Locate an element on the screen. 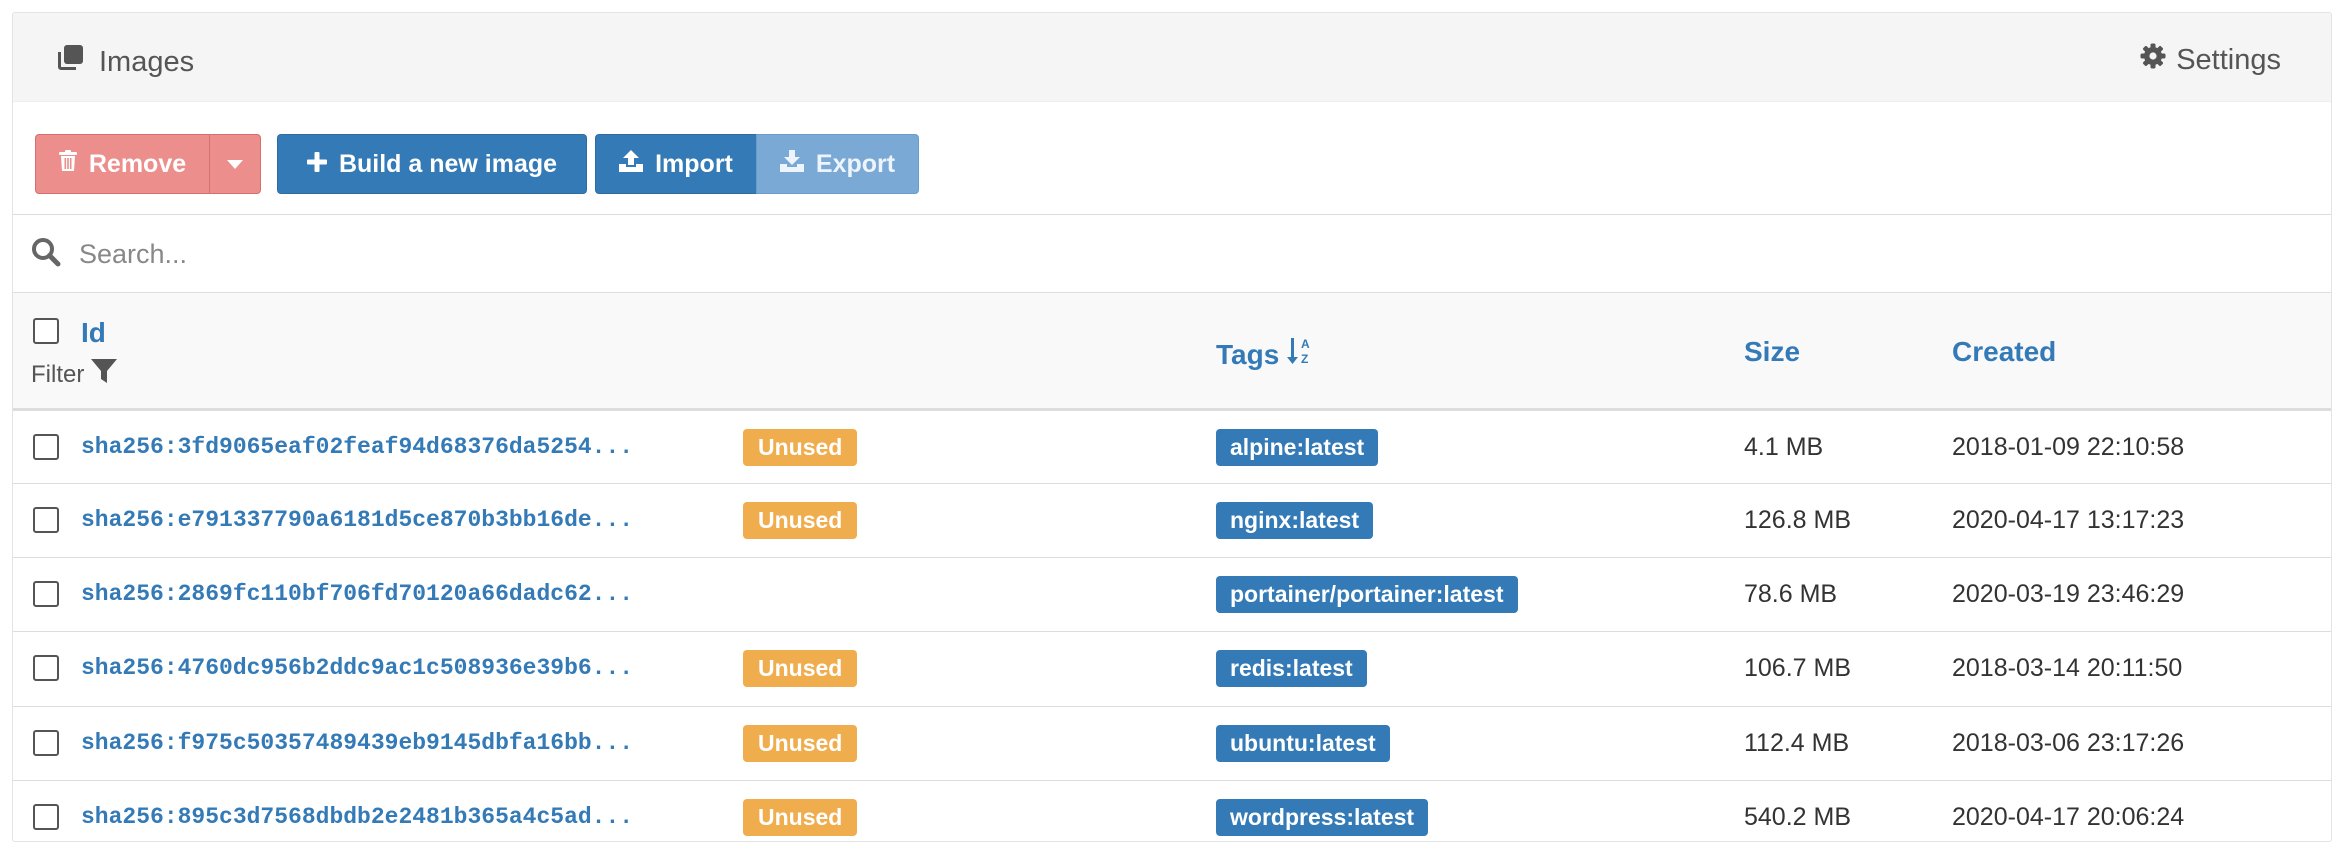  svg-text: A is located at coordinates (1305, 344).